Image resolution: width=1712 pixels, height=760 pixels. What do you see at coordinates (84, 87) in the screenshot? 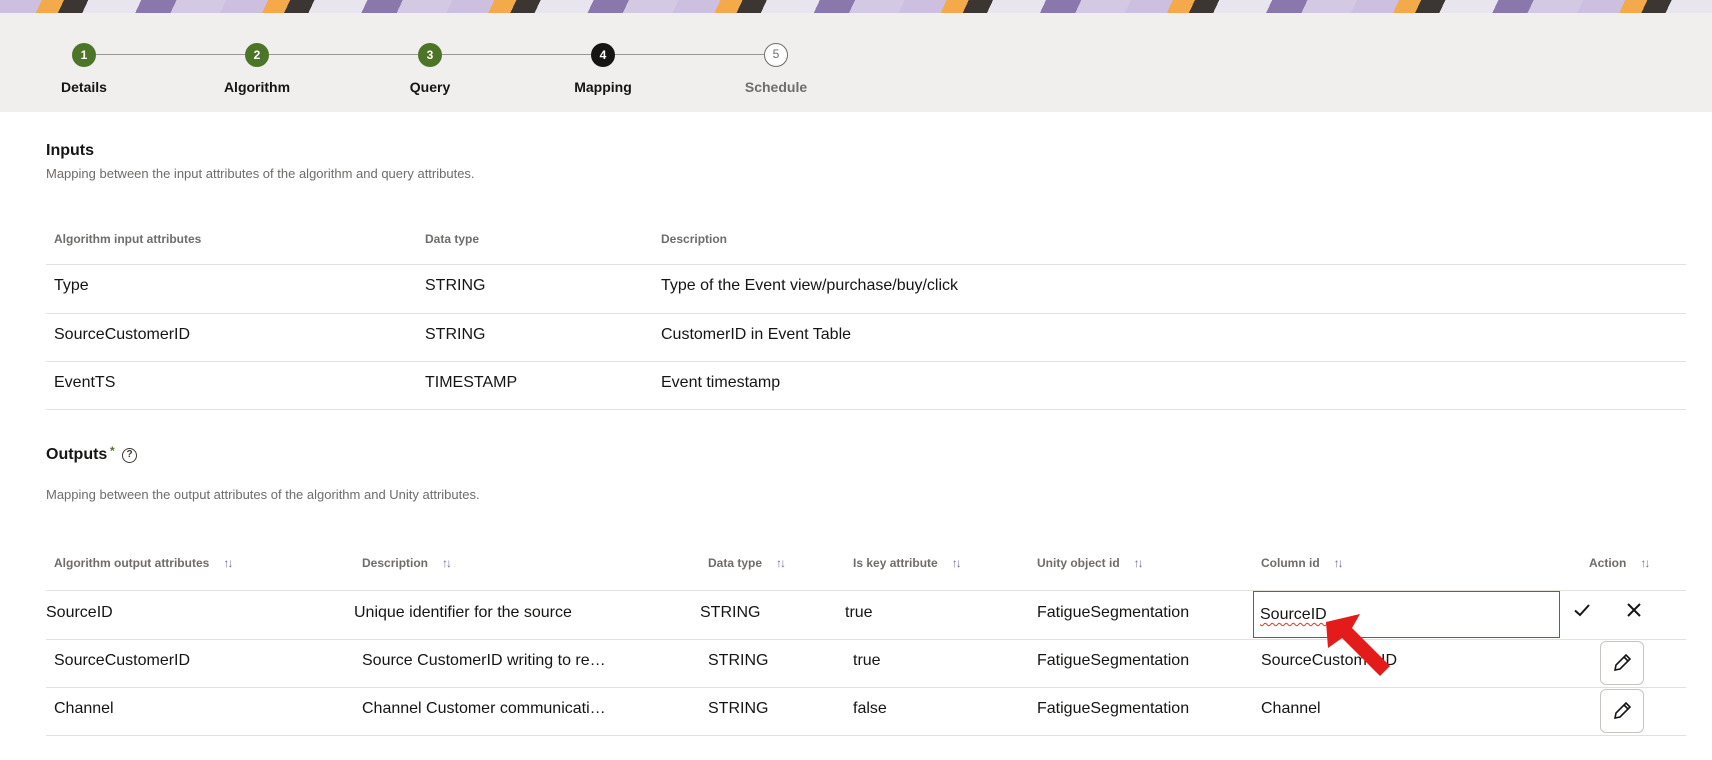
I see `step-label: Details` at bounding box center [84, 87].